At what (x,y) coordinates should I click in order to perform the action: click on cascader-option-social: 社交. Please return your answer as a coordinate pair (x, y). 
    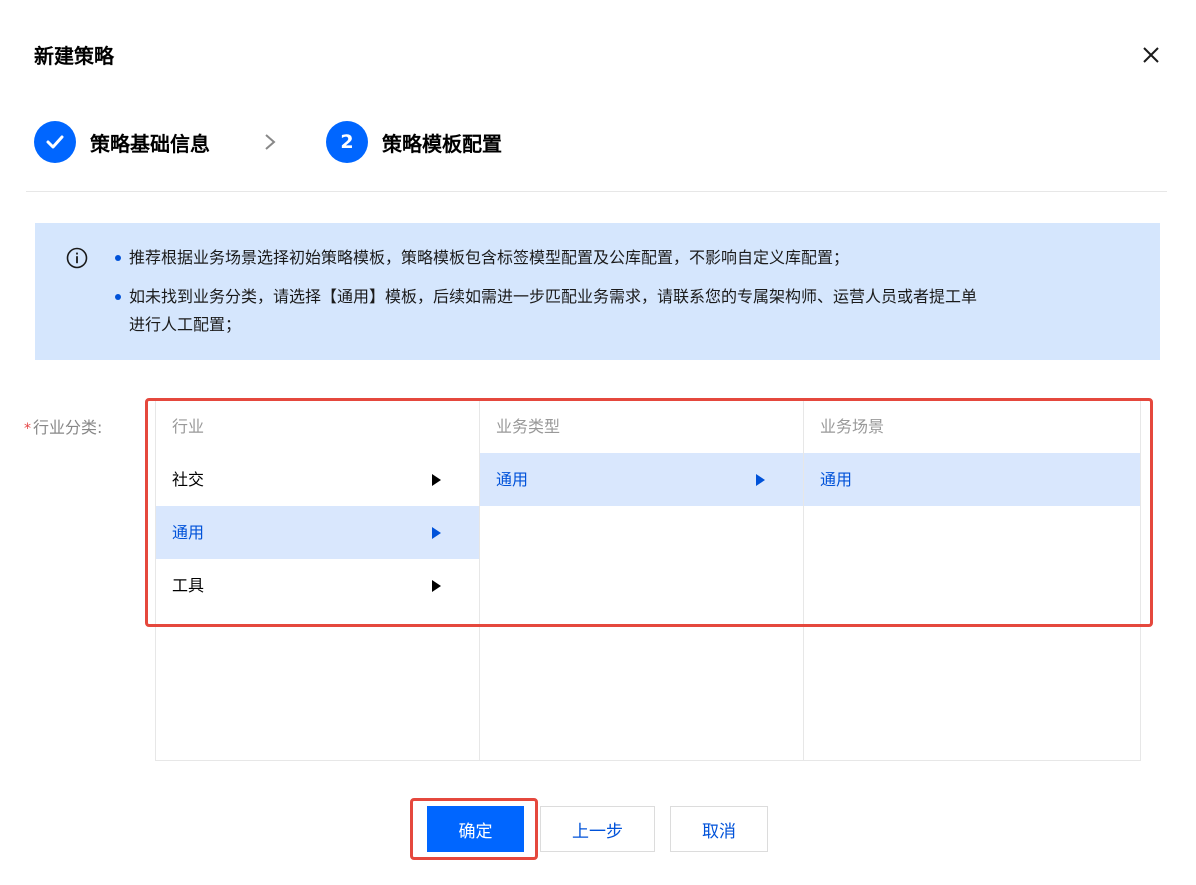
    Looking at the image, I should click on (317, 479).